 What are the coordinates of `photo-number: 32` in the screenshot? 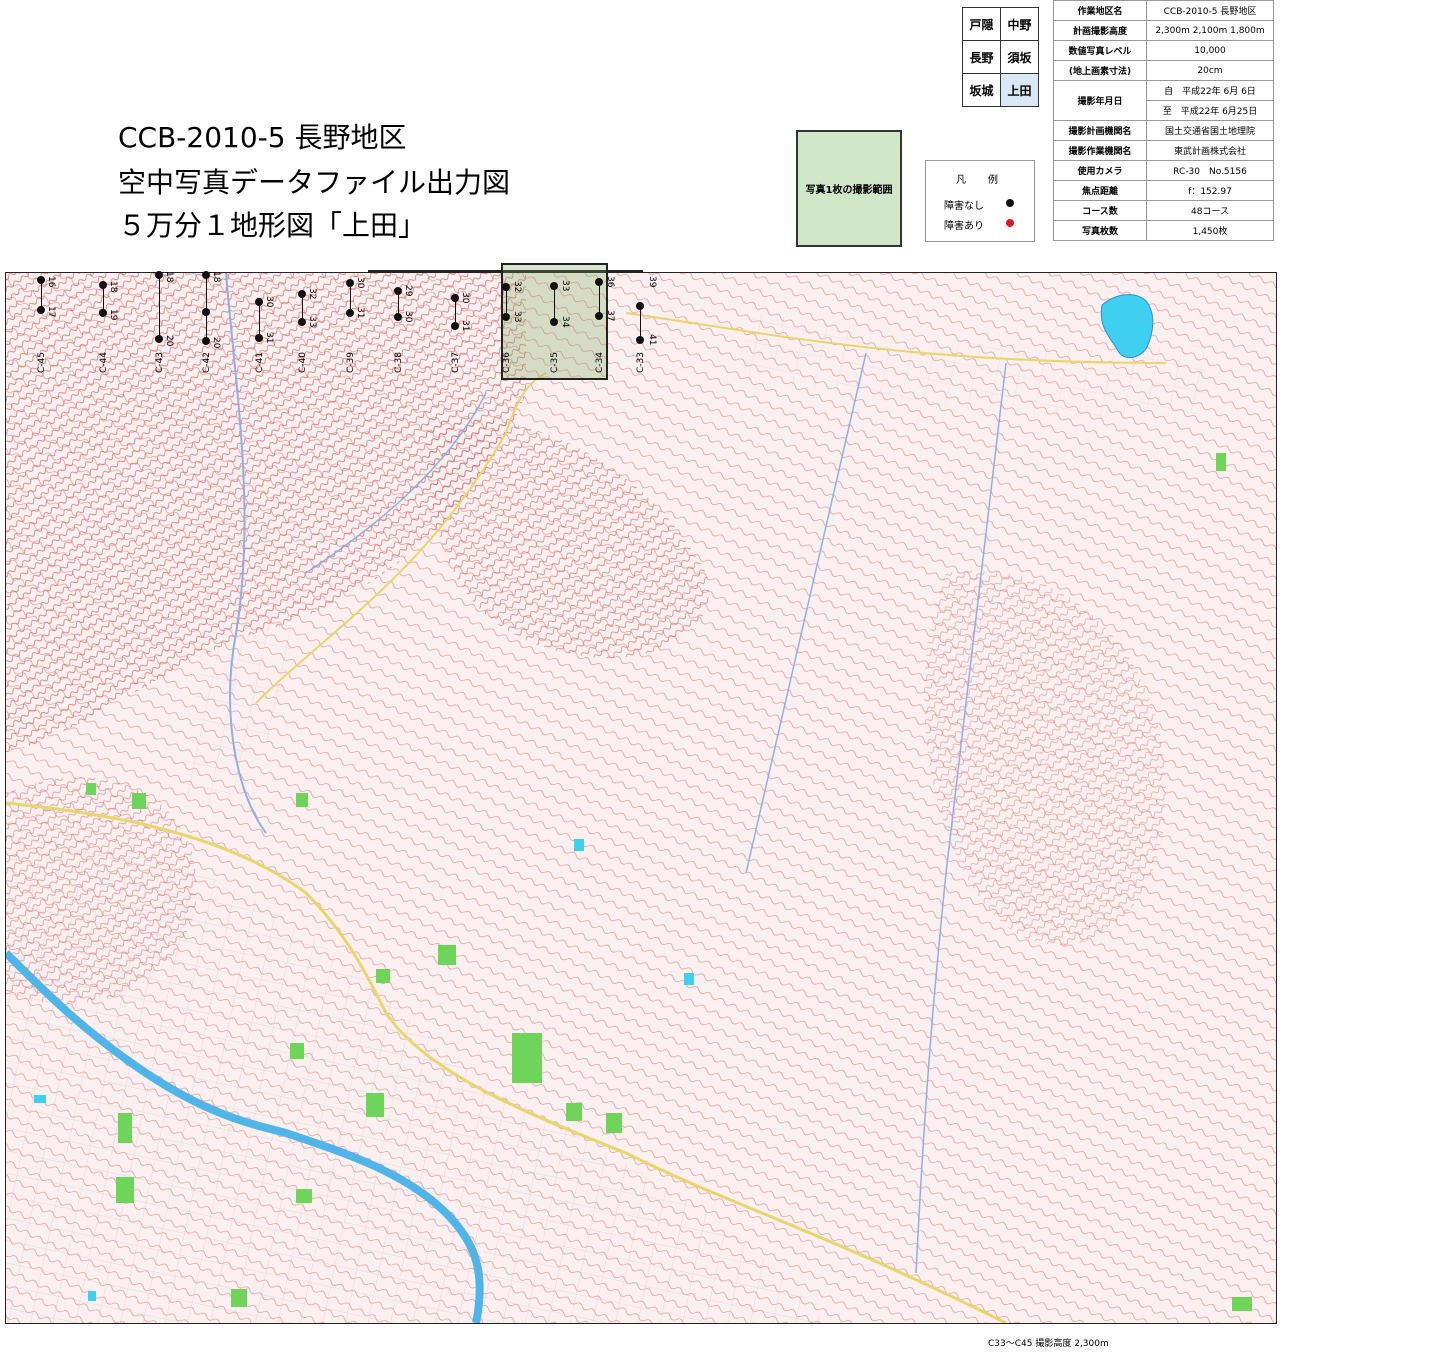 It's located at (517, 287).